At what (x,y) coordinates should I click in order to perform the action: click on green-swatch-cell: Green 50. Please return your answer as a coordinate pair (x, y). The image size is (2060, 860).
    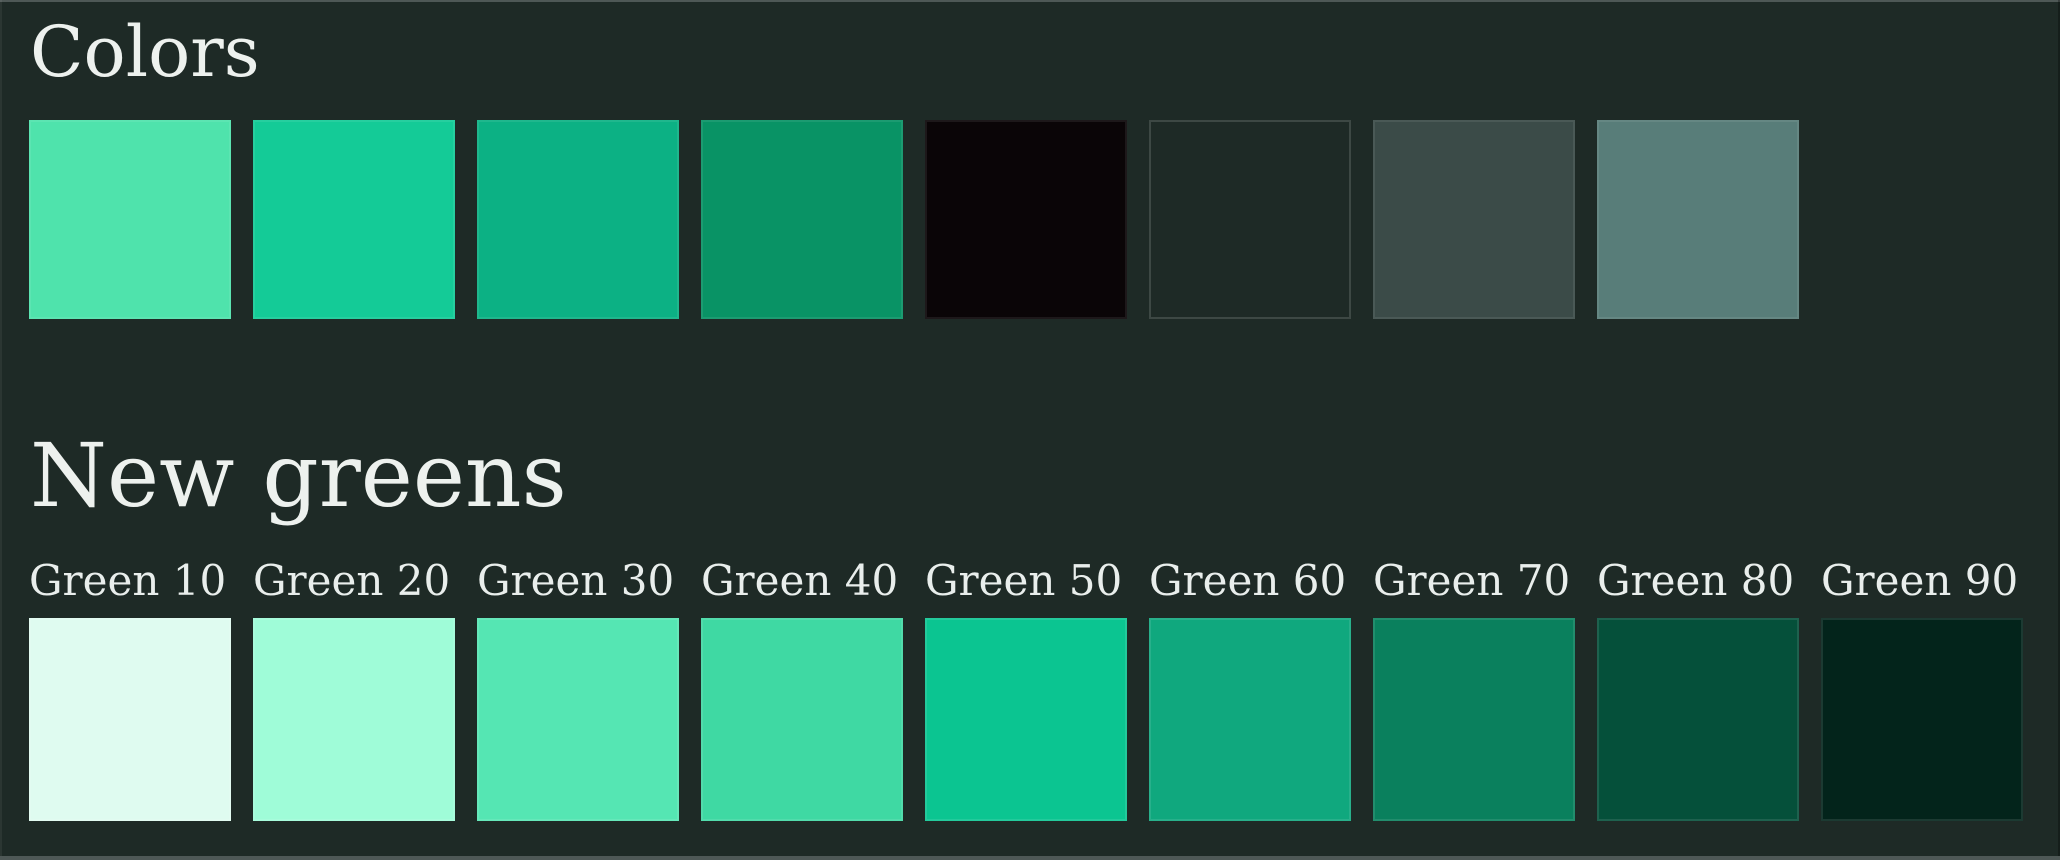
    Looking at the image, I should click on (1026, 688).